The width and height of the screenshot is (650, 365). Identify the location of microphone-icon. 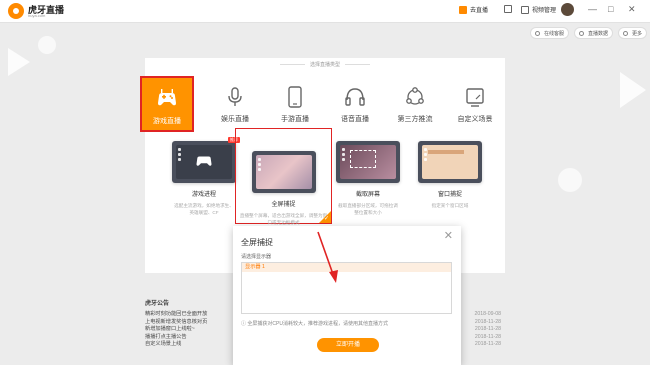
(235, 96).